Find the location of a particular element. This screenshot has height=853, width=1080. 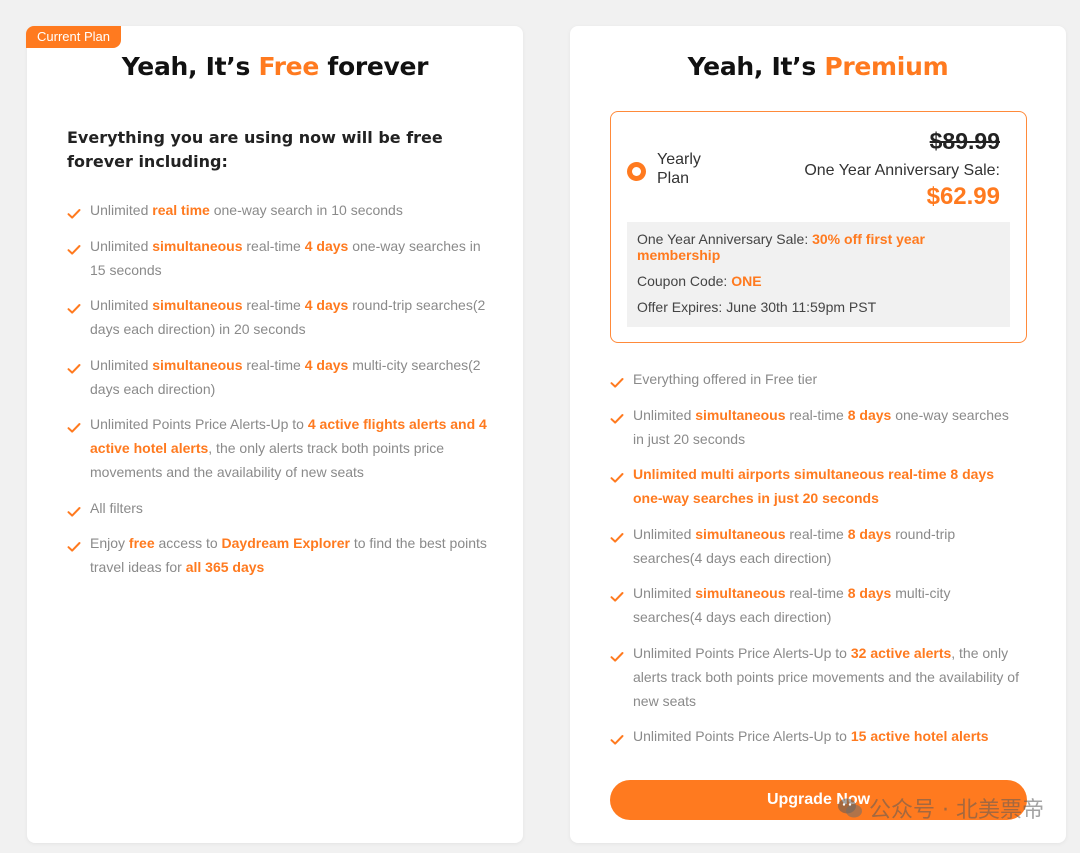

watermark: 公众号 · 北美票帝 is located at coordinates (940, 808).